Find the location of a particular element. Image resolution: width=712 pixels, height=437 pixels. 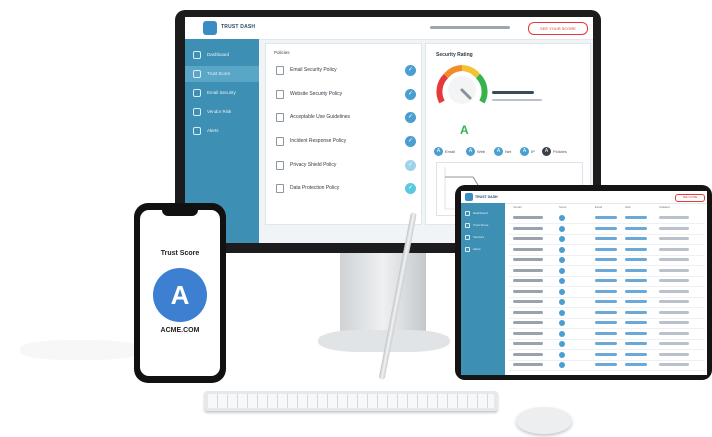

tablet-sidebar-item-dashboard: Dashboard is located at coordinates (483, 213).